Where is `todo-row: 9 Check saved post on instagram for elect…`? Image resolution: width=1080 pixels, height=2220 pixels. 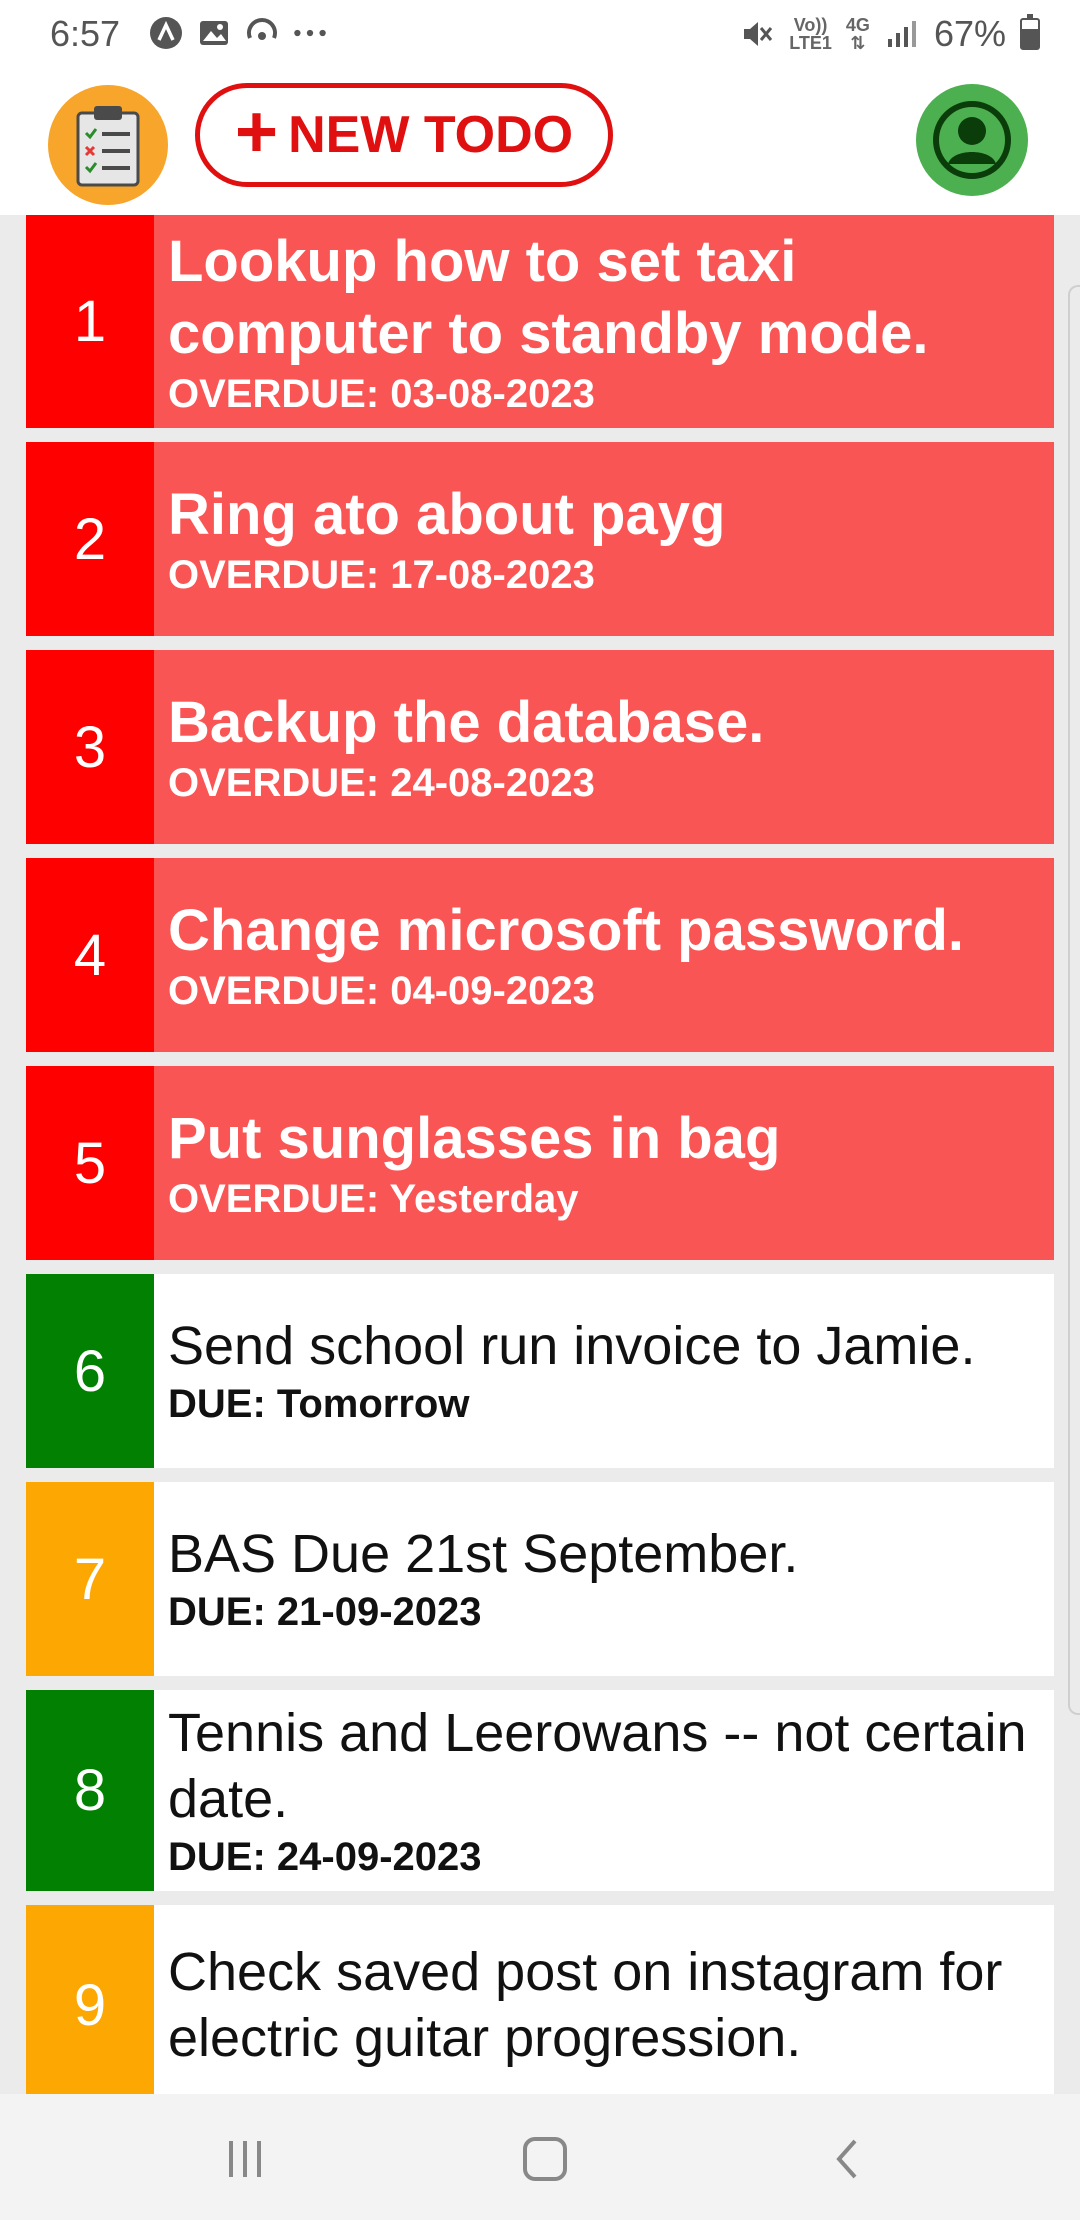 todo-row: 9 Check saved post on instagram for elect… is located at coordinates (540, 1999).